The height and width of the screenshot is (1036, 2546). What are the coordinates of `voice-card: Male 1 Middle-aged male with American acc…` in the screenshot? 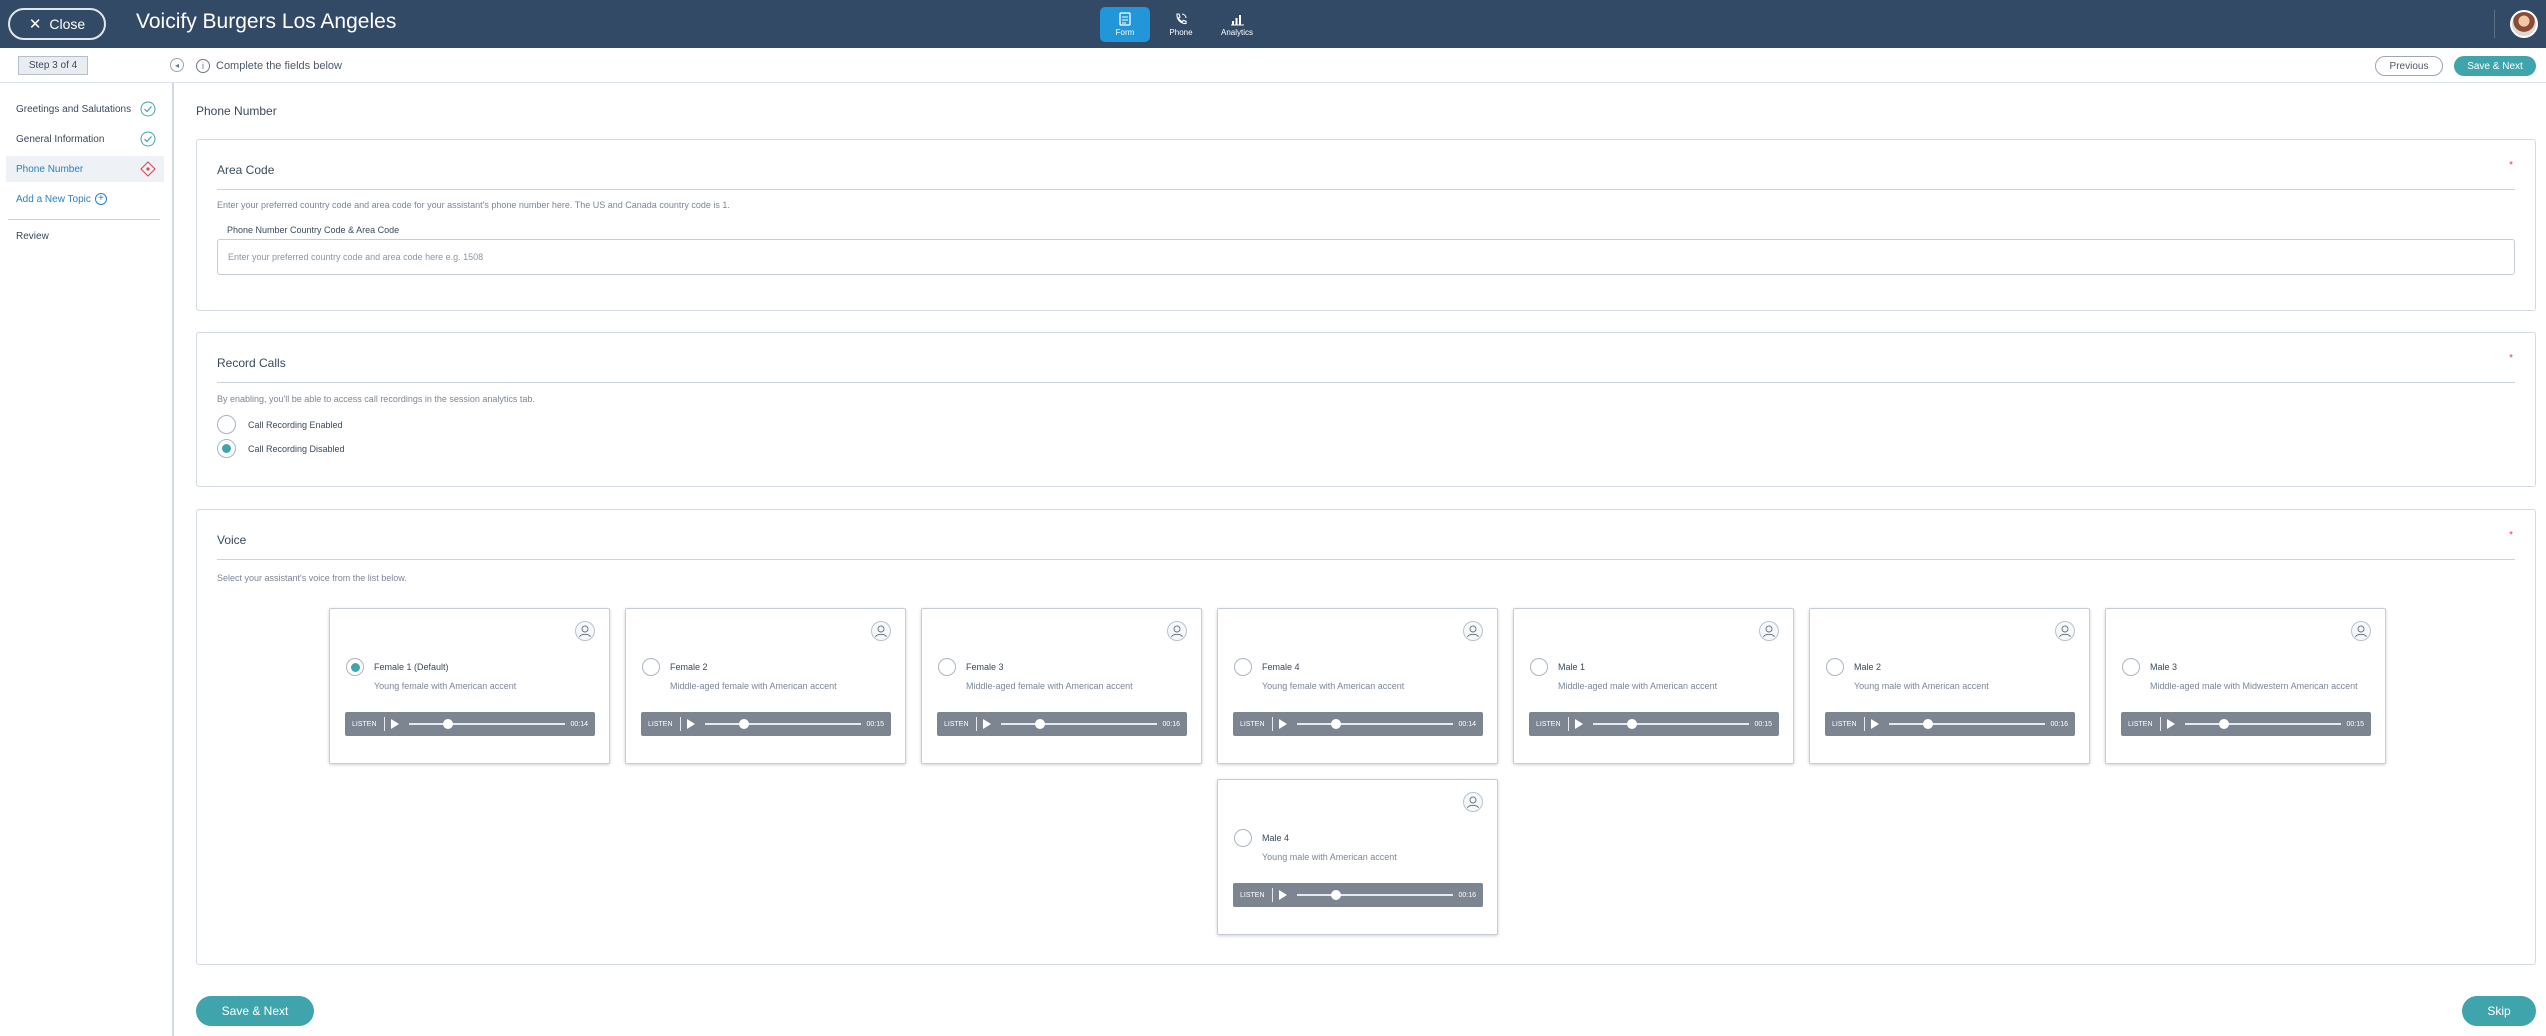 It's located at (1653, 686).